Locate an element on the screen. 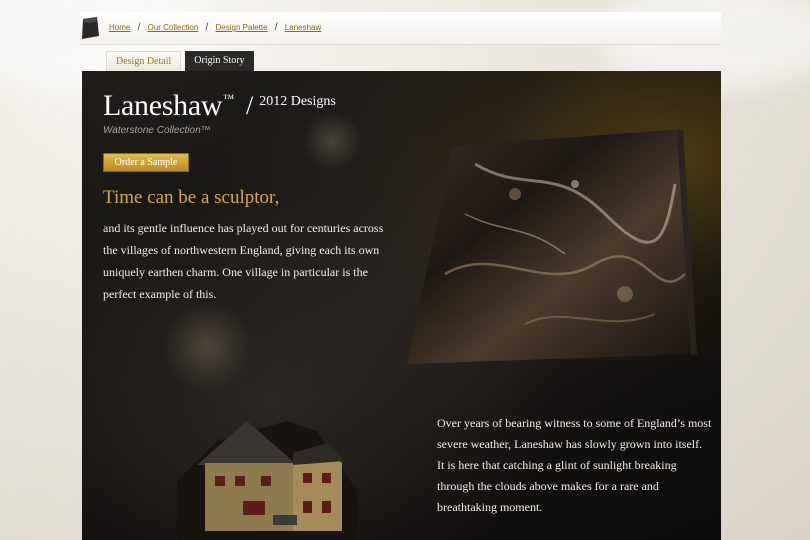  tab-bar: Design Detail Origin Story is located at coordinates (180, 61).